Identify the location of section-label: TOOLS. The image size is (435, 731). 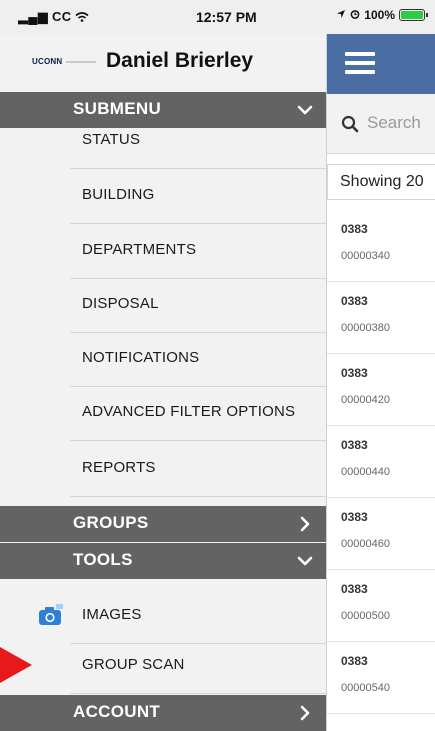
(103, 559).